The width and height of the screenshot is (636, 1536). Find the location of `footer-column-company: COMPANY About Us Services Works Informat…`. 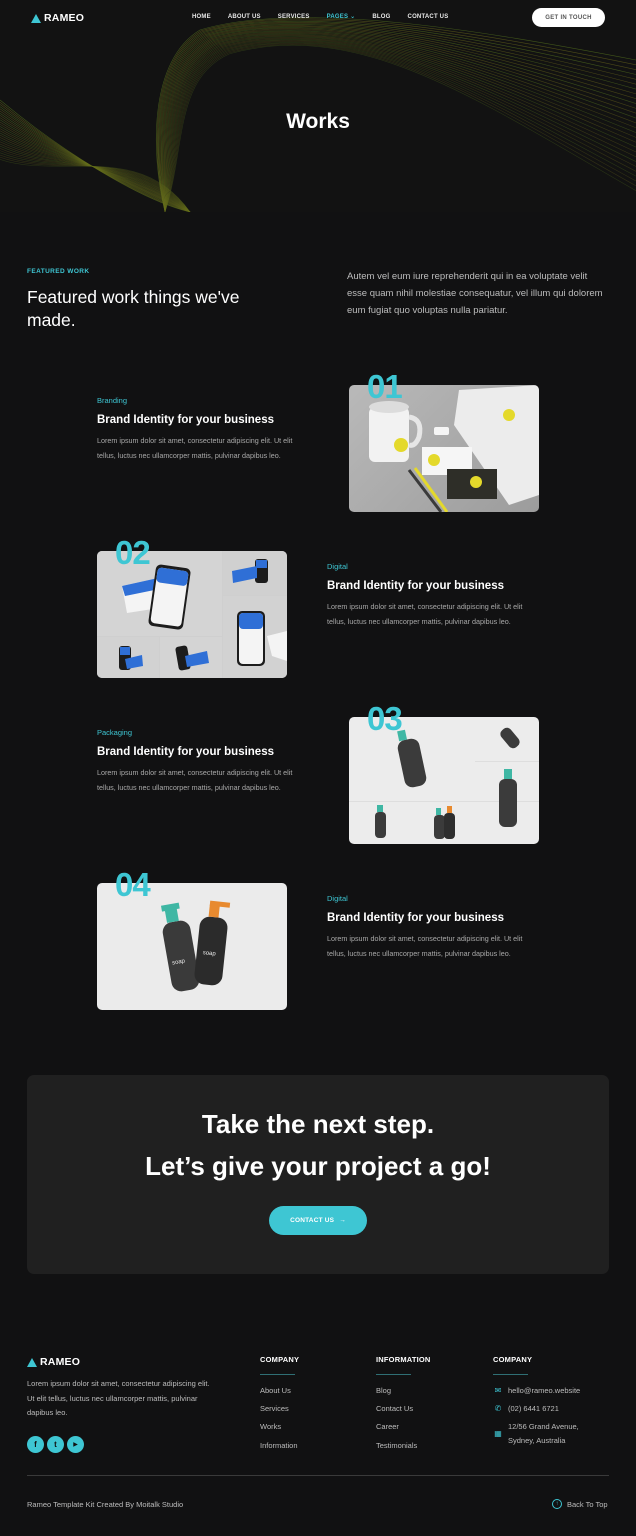

footer-column-company: COMPANY About Us Services Works Informat… is located at coordinates (279, 1406).